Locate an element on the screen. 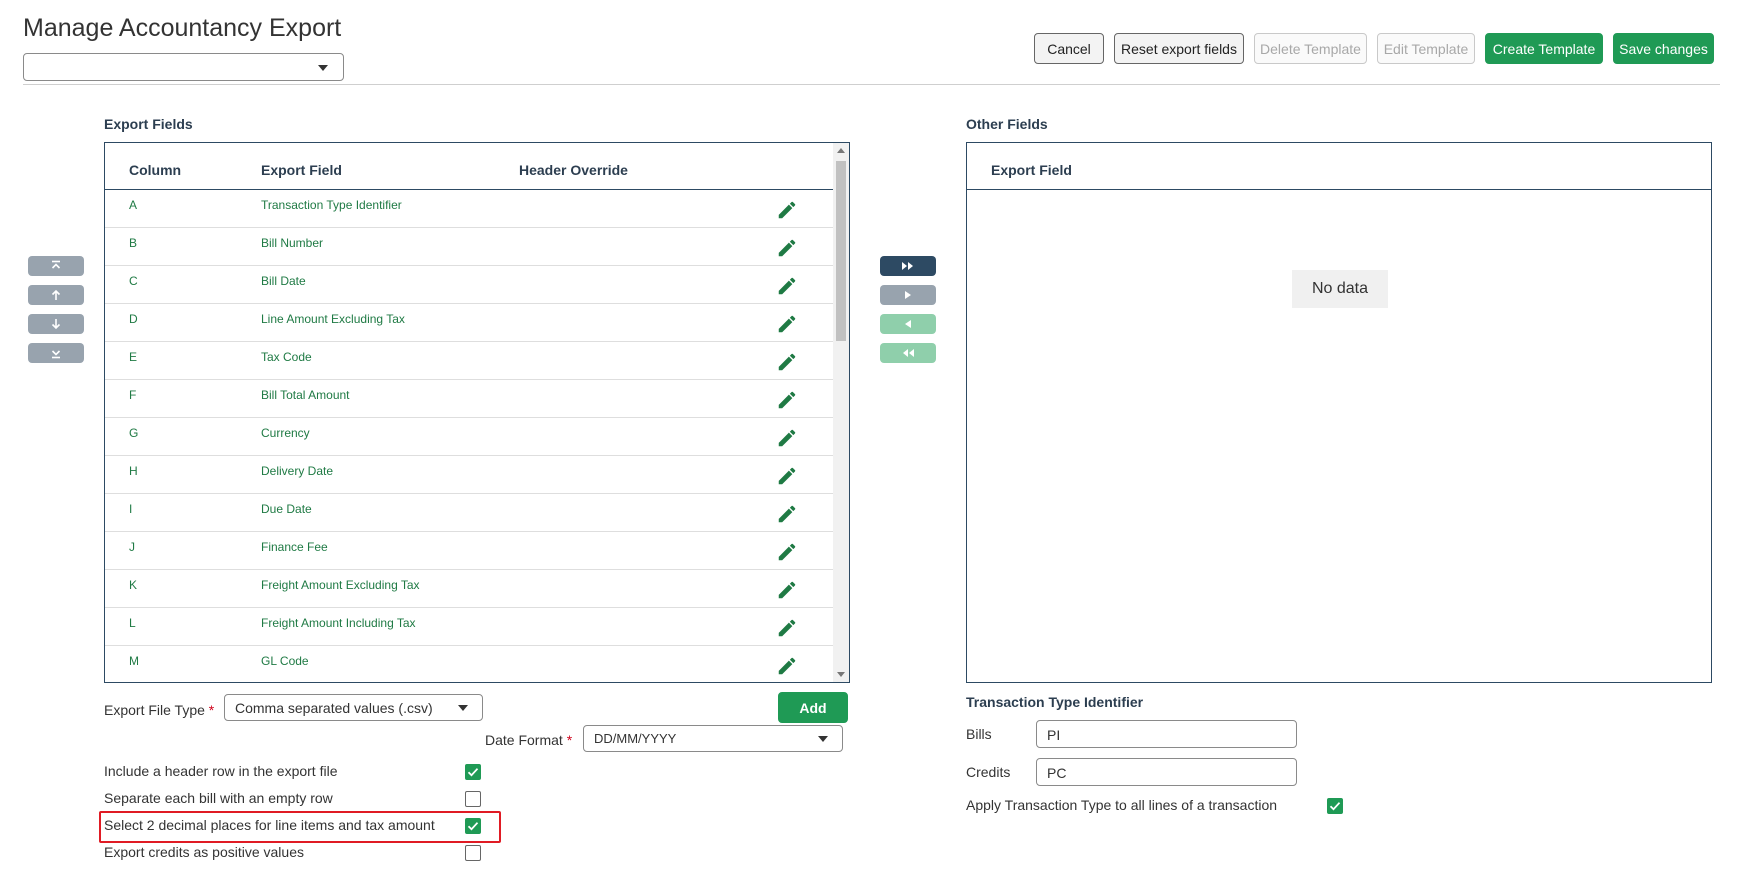 Image resolution: width=1742 pixels, height=888 pixels. create-template-button: Create Template is located at coordinates (1544, 48).